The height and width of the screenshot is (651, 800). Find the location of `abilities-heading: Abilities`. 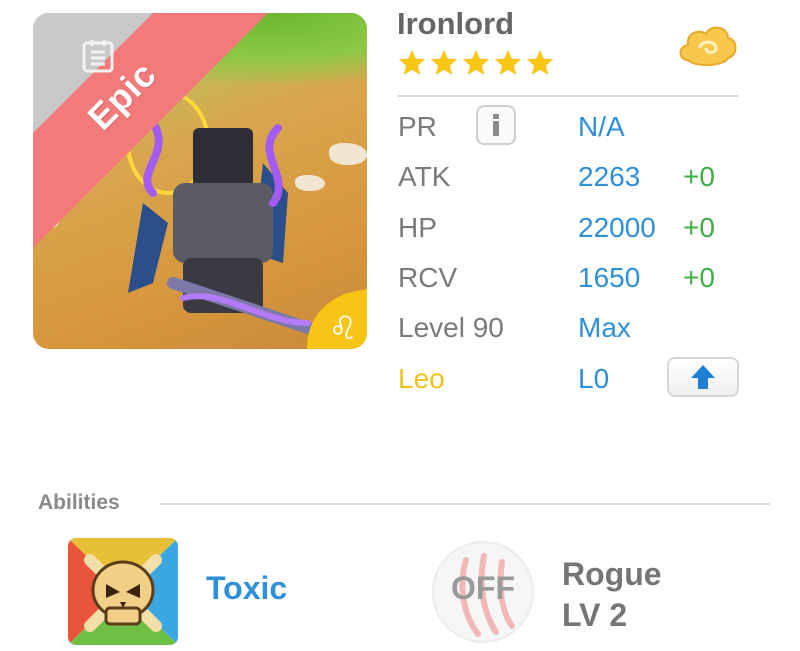

abilities-heading: Abilities is located at coordinates (79, 502).